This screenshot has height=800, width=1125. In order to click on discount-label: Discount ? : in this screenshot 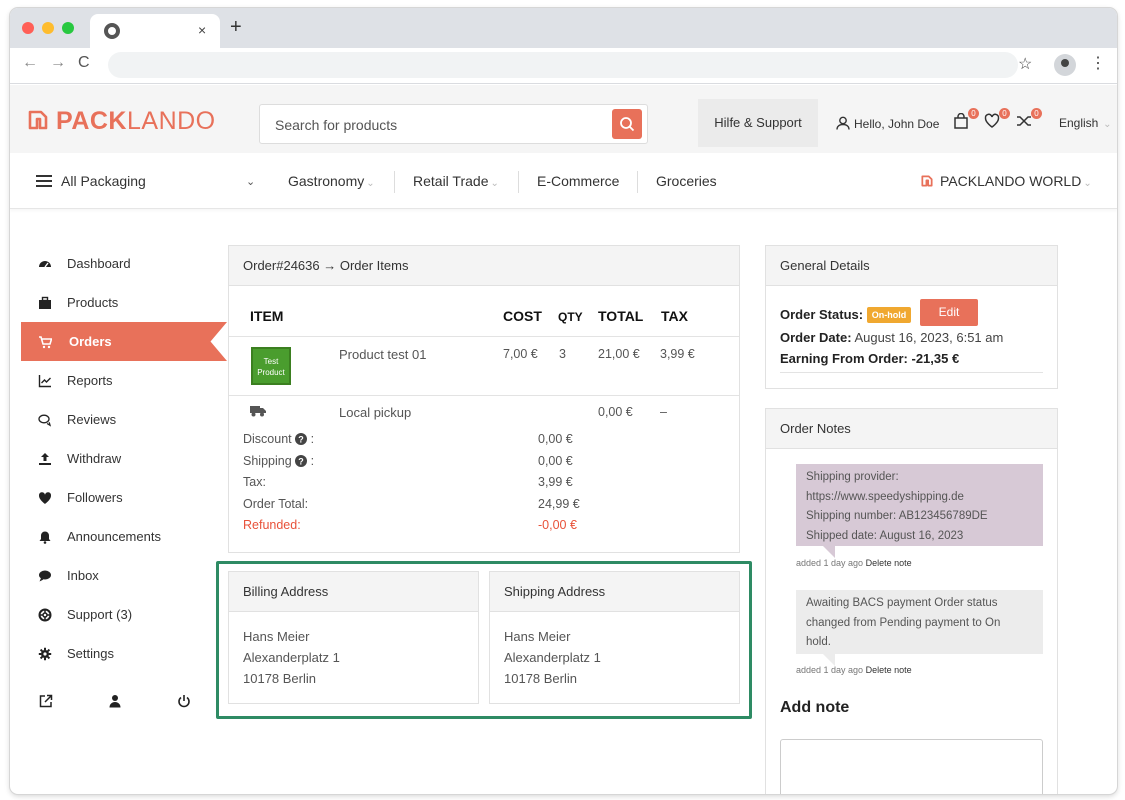, I will do `click(279, 439)`.